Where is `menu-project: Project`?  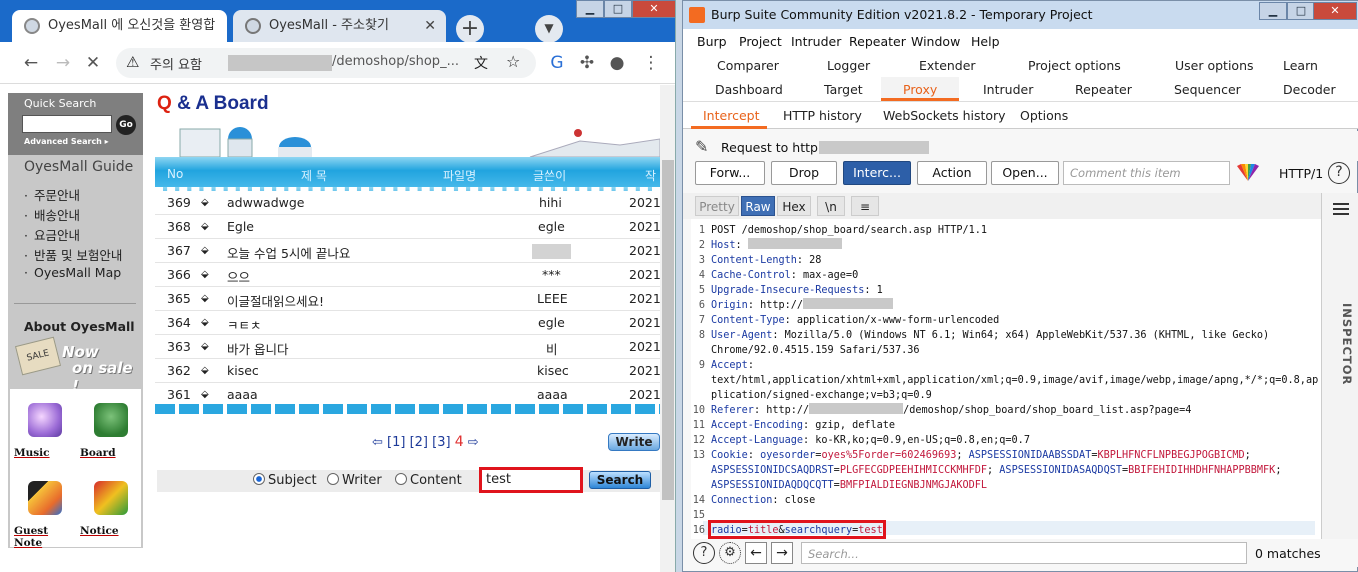
menu-project: Project is located at coordinates (760, 41).